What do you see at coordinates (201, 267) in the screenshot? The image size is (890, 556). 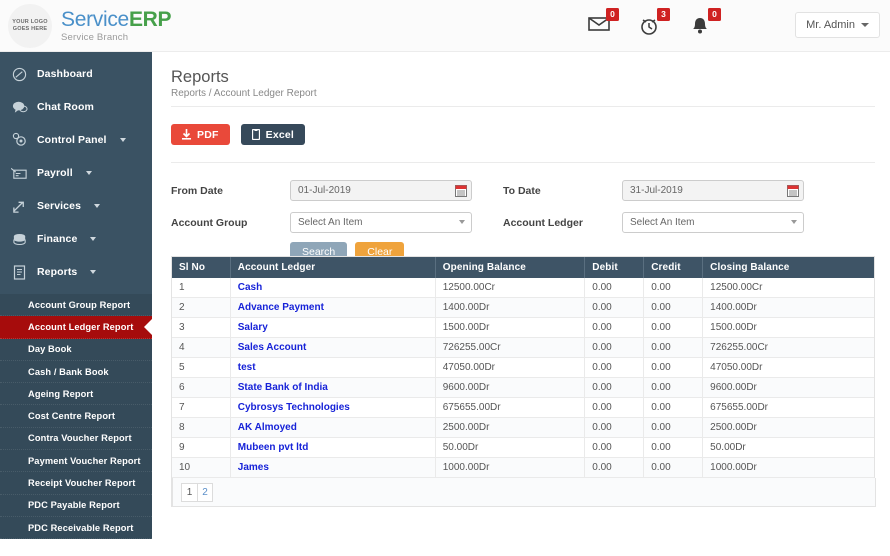 I see `column-header-sl-no: Sl No` at bounding box center [201, 267].